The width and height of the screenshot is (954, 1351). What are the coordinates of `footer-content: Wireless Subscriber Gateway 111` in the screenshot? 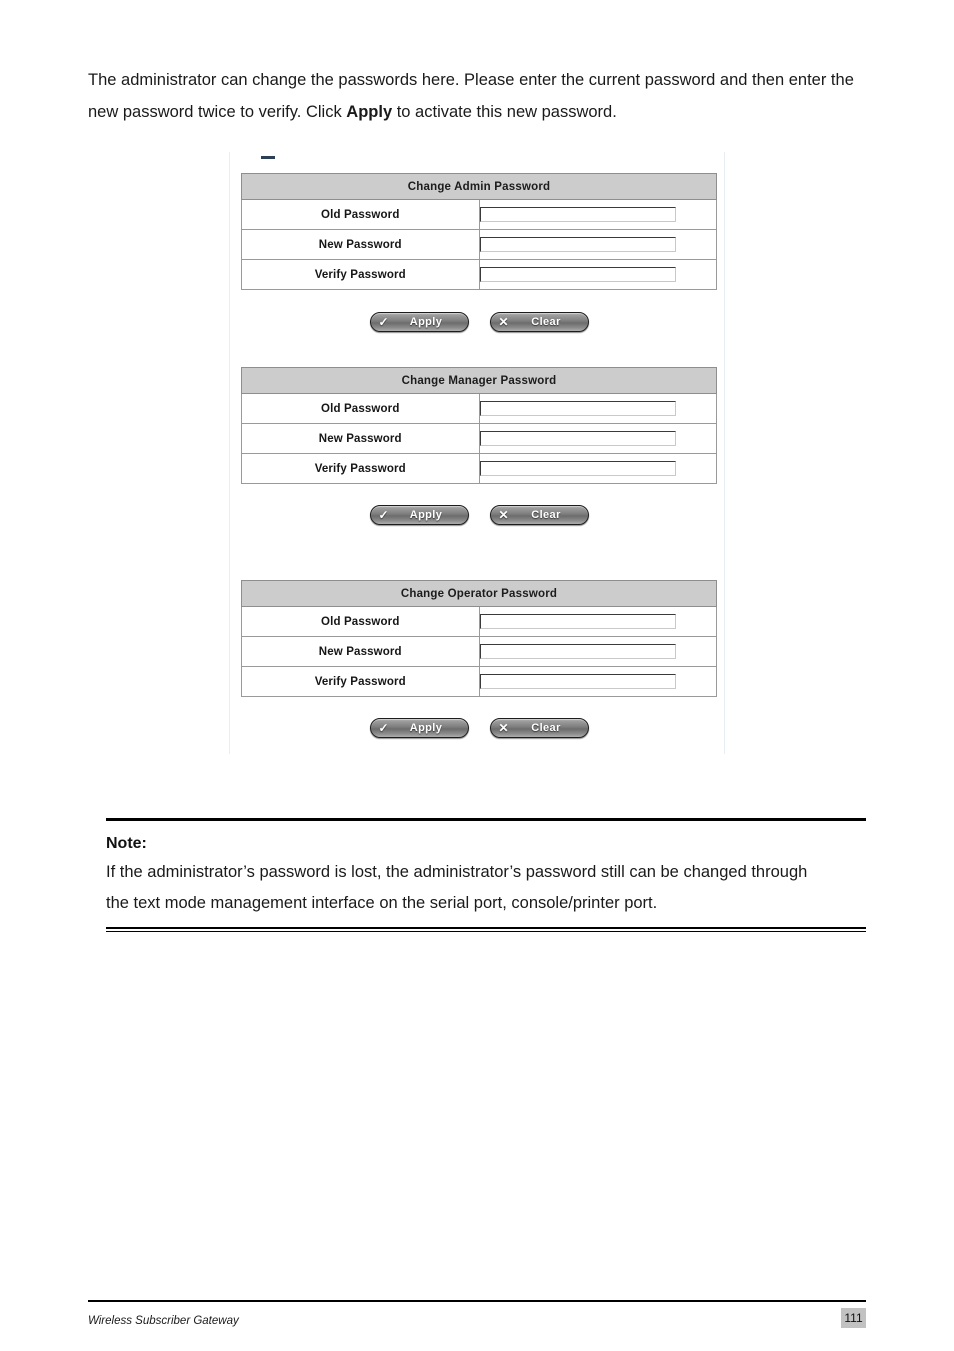 It's located at (477, 1317).